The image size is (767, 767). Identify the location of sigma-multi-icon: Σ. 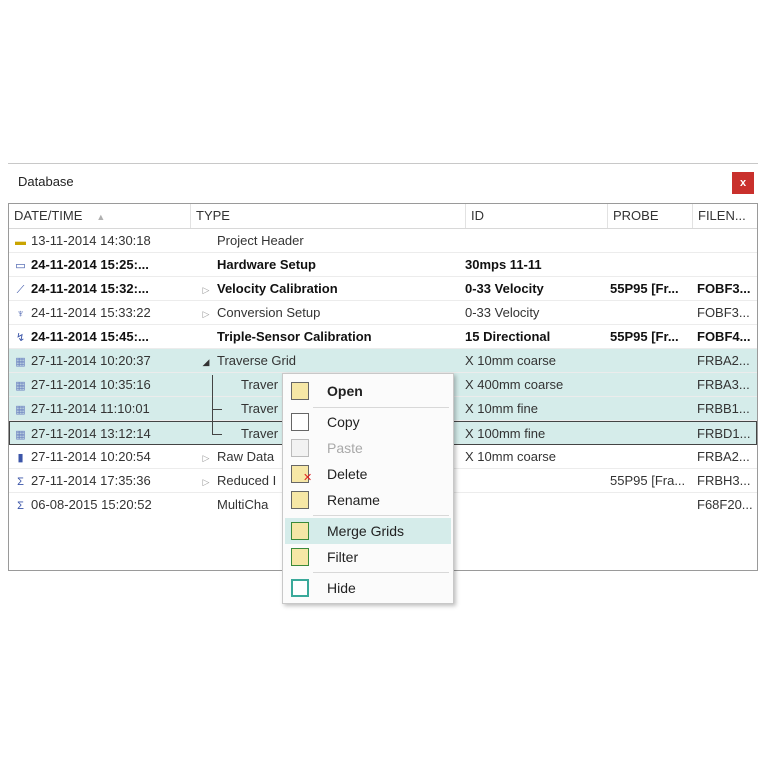
(20, 506).